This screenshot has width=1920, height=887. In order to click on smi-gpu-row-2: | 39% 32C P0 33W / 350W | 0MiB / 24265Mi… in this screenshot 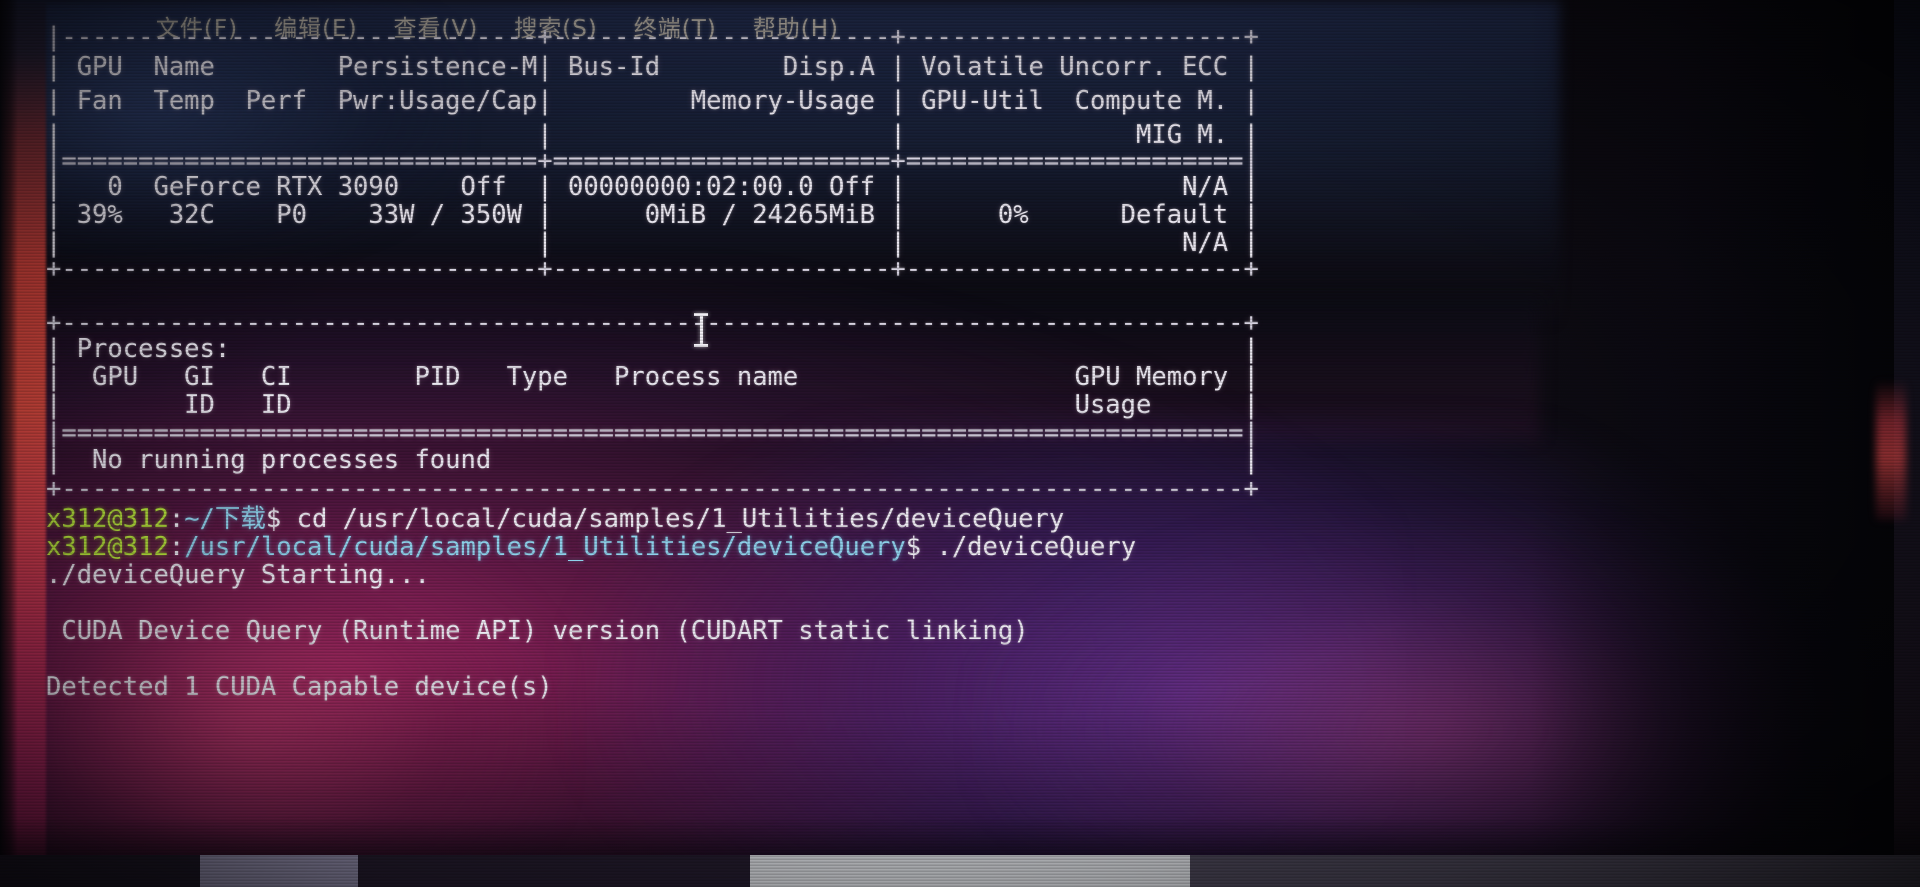, I will do `click(652, 215)`.